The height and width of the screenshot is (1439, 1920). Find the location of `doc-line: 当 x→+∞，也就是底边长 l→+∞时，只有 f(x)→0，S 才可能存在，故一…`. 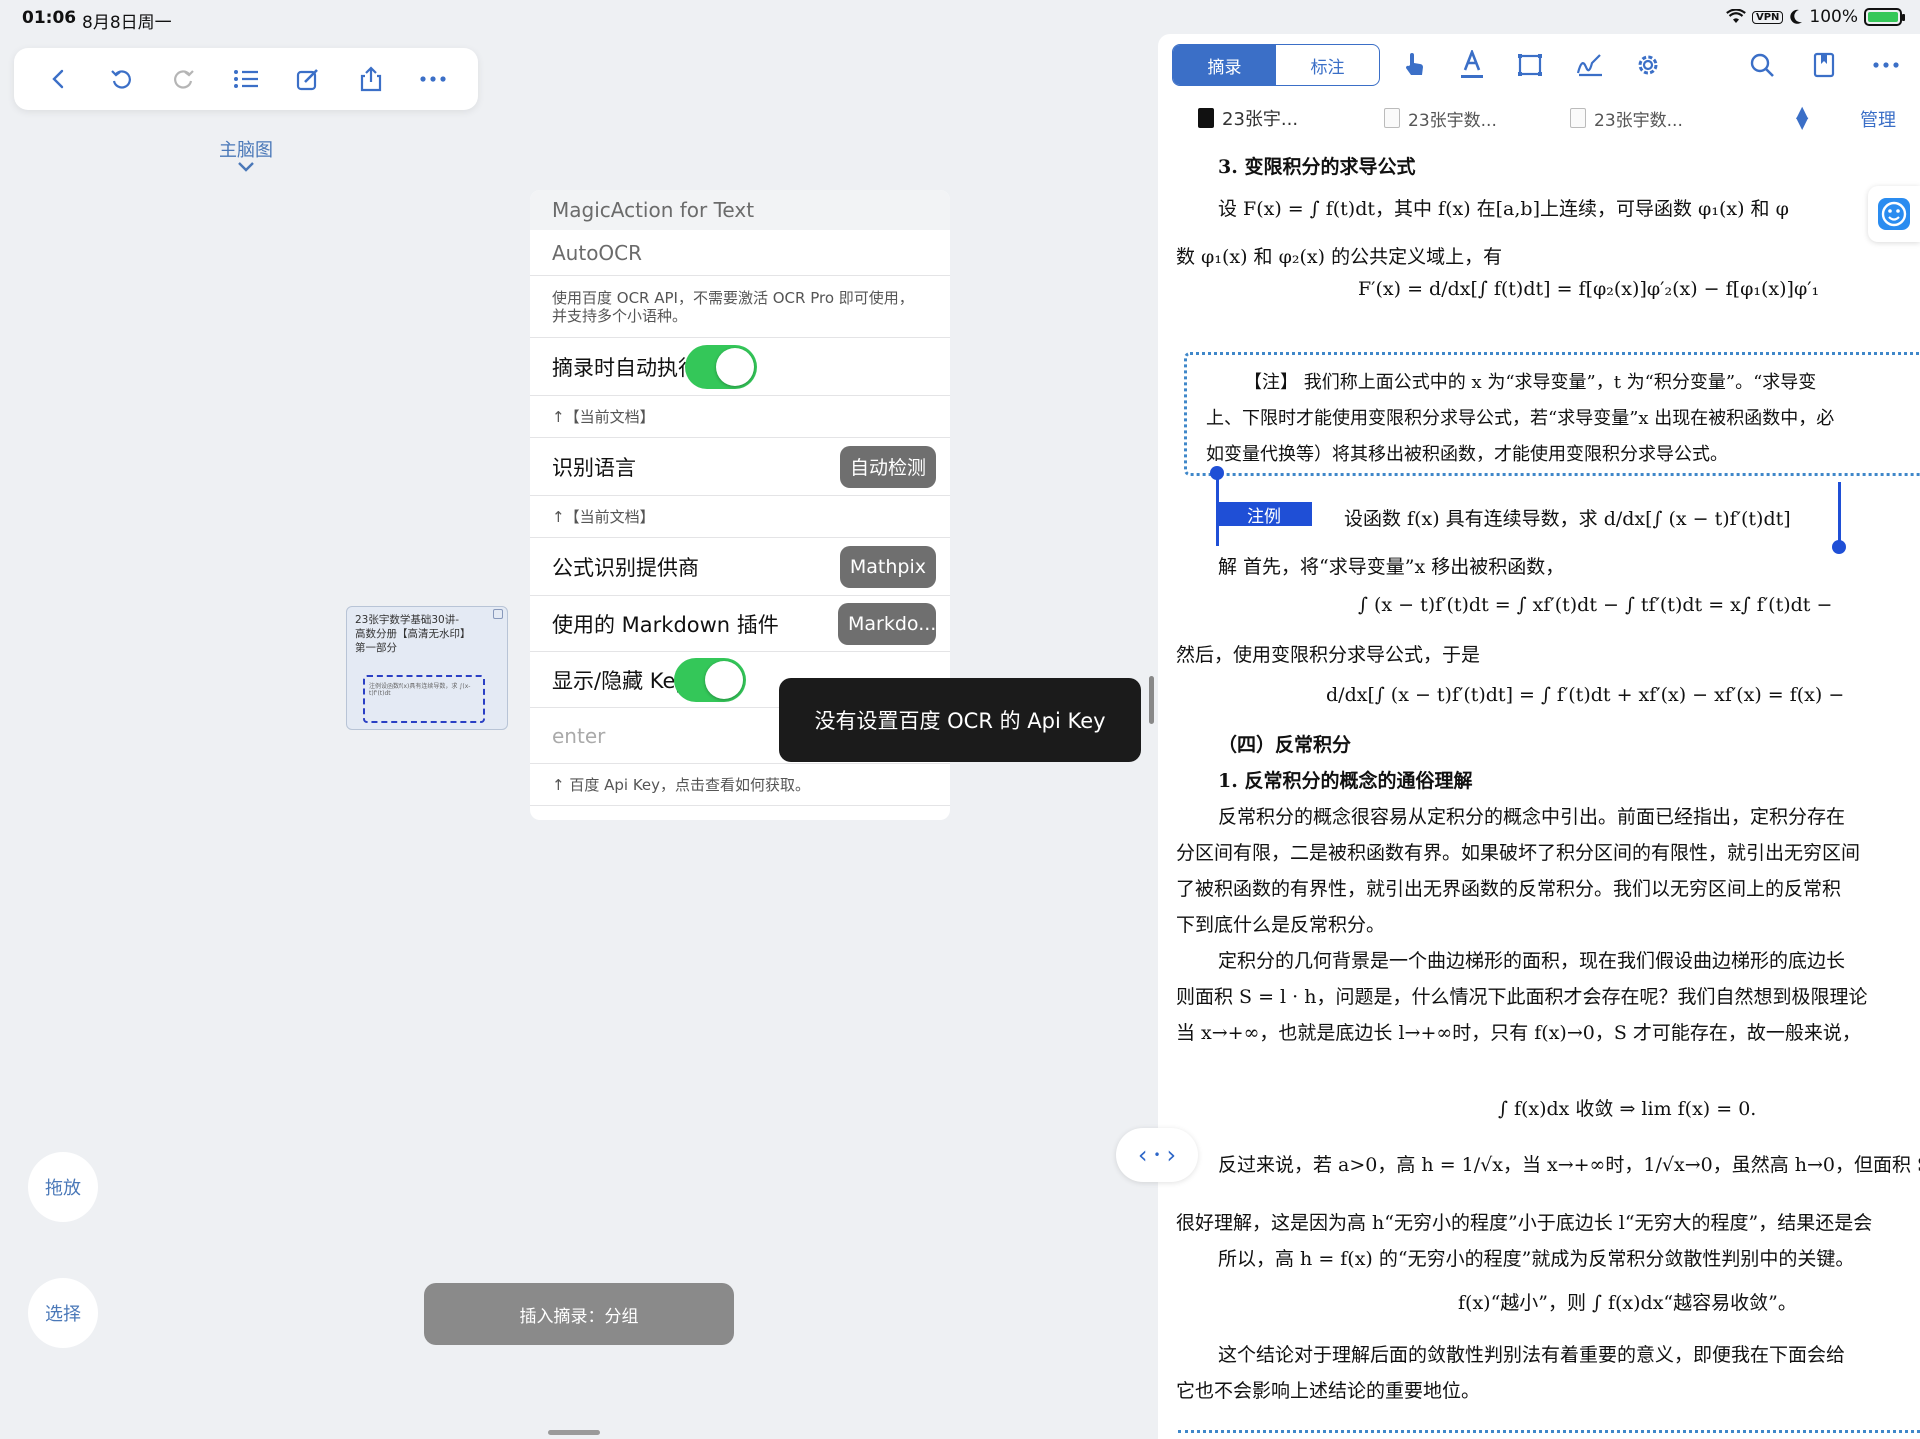

doc-line: 当 x→+∞，也就是底边长 l→+∞时，只有 f(x)→0，S 才可能存在，故一… is located at coordinates (1518, 1033).